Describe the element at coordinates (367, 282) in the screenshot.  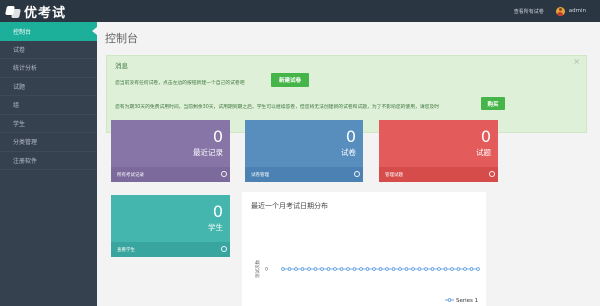
I see `exam-date-chart: 测试次数 0 Series 1` at that location.